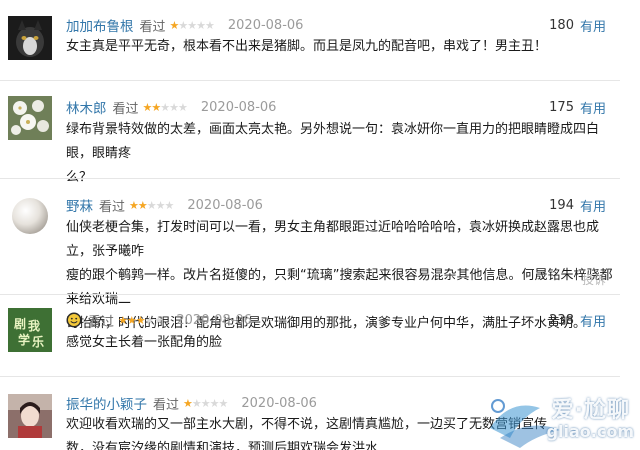  I want to click on username-link: 野菻, so click(79, 205).